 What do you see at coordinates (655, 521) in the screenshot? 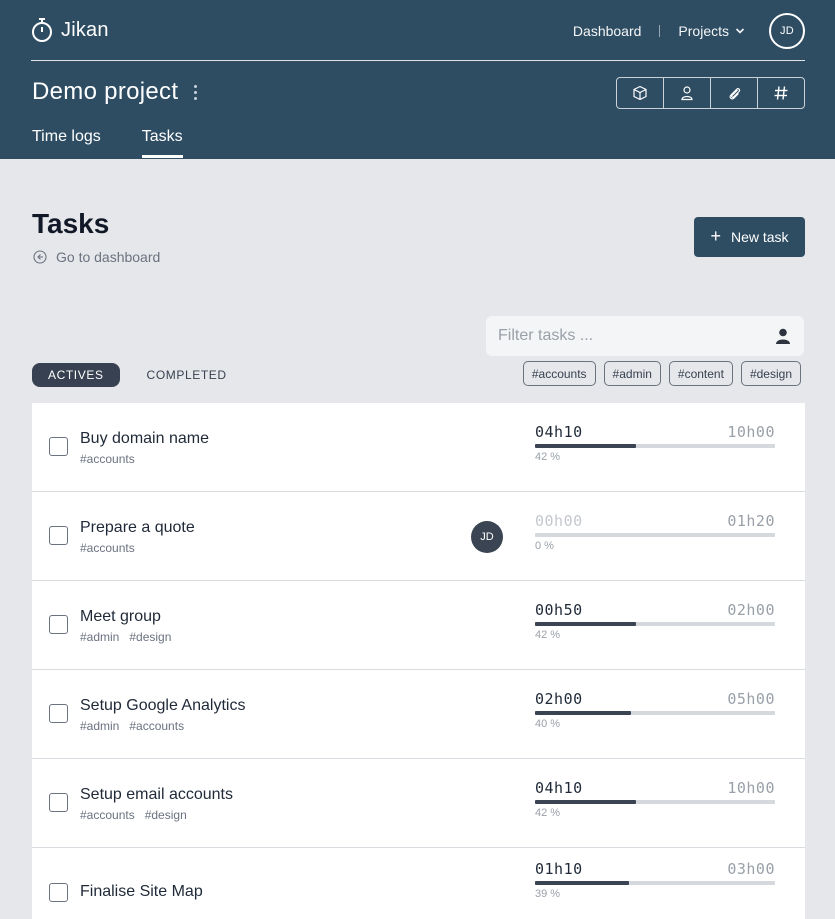
I see `task-times: 00h00 01h20` at bounding box center [655, 521].